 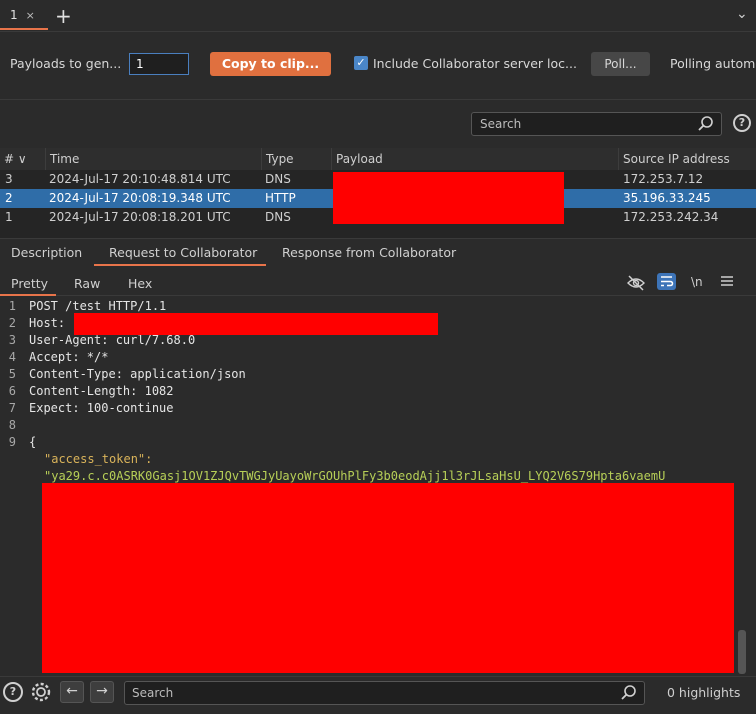 I want to click on line-number: 9, so click(x=12, y=442).